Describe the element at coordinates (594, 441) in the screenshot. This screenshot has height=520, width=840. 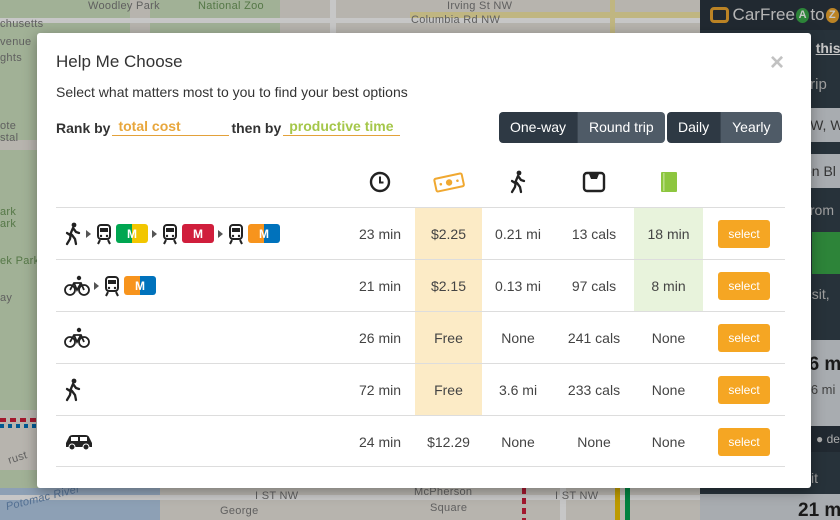
I see `calories: None` at that location.